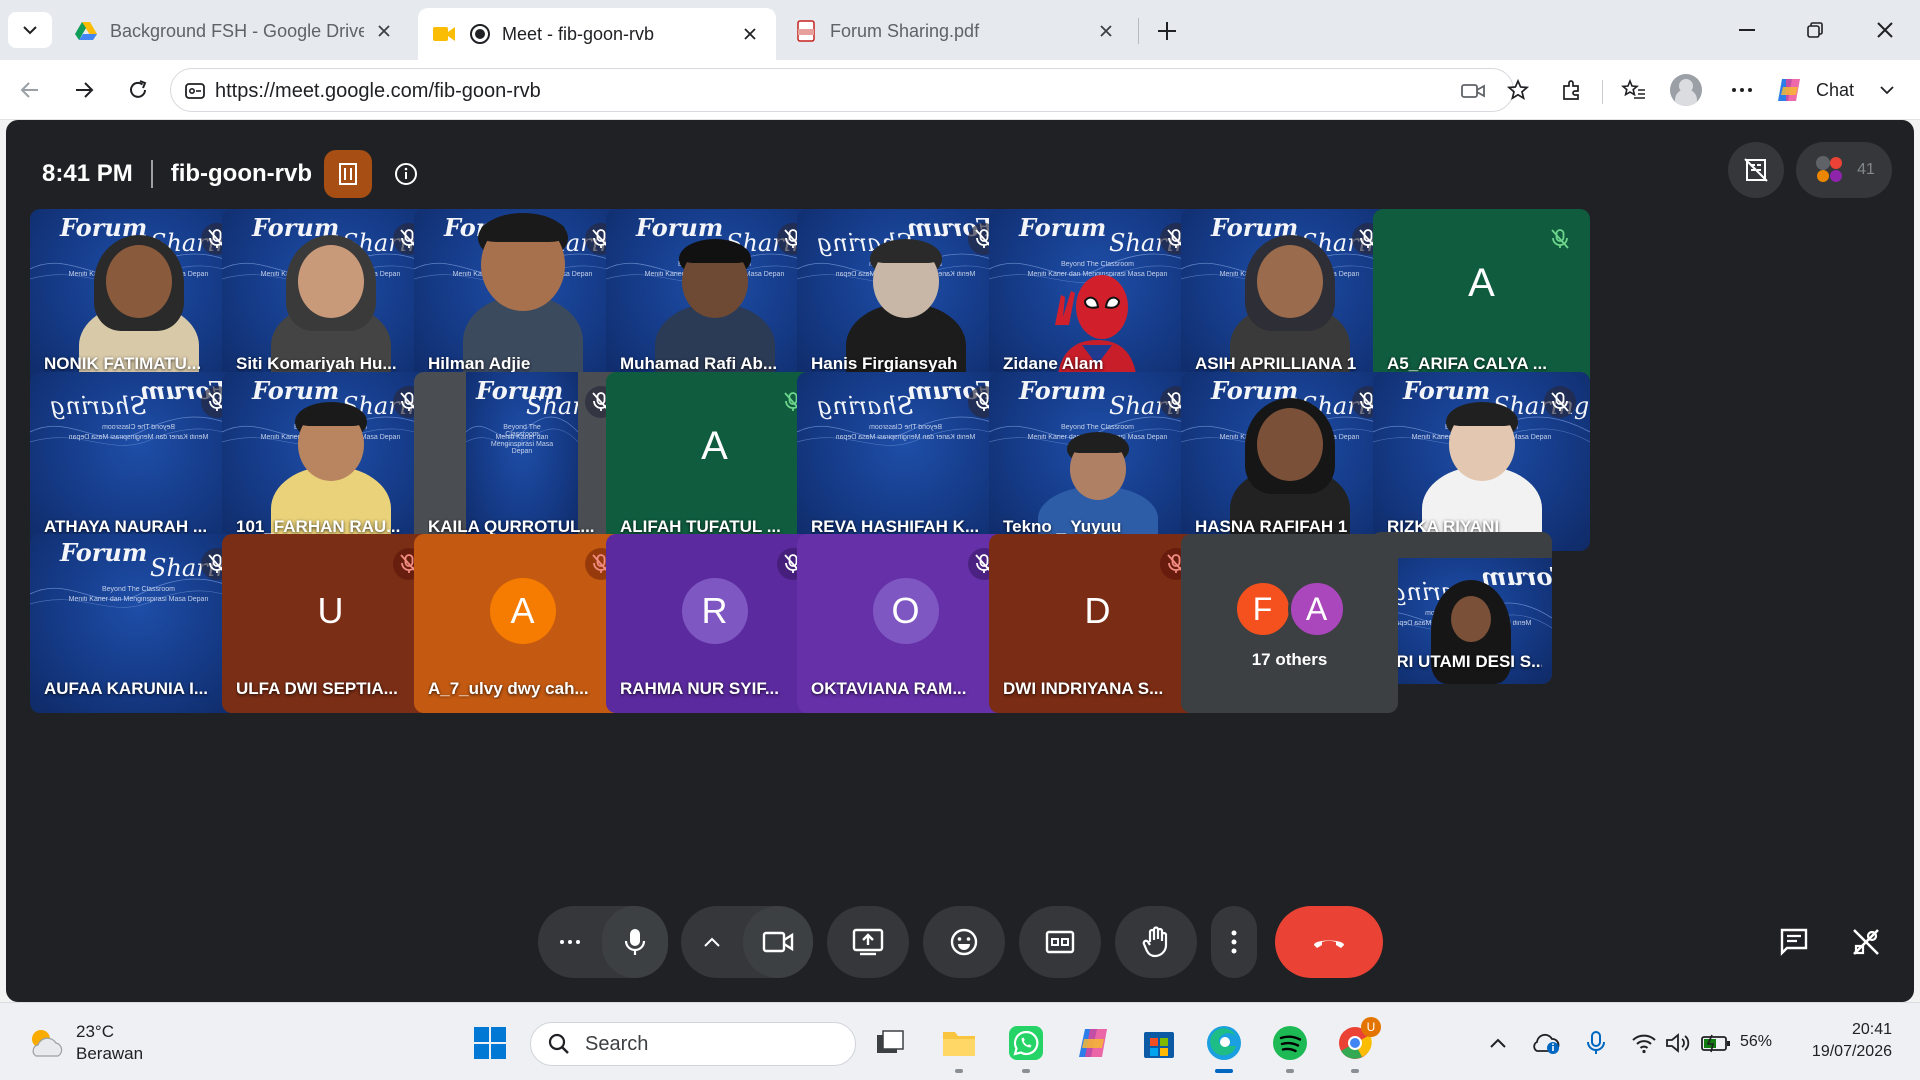 This screenshot has width=1920, height=1080. Describe the element at coordinates (693, 1044) in the screenshot. I see `taskbar-search: Search` at that location.